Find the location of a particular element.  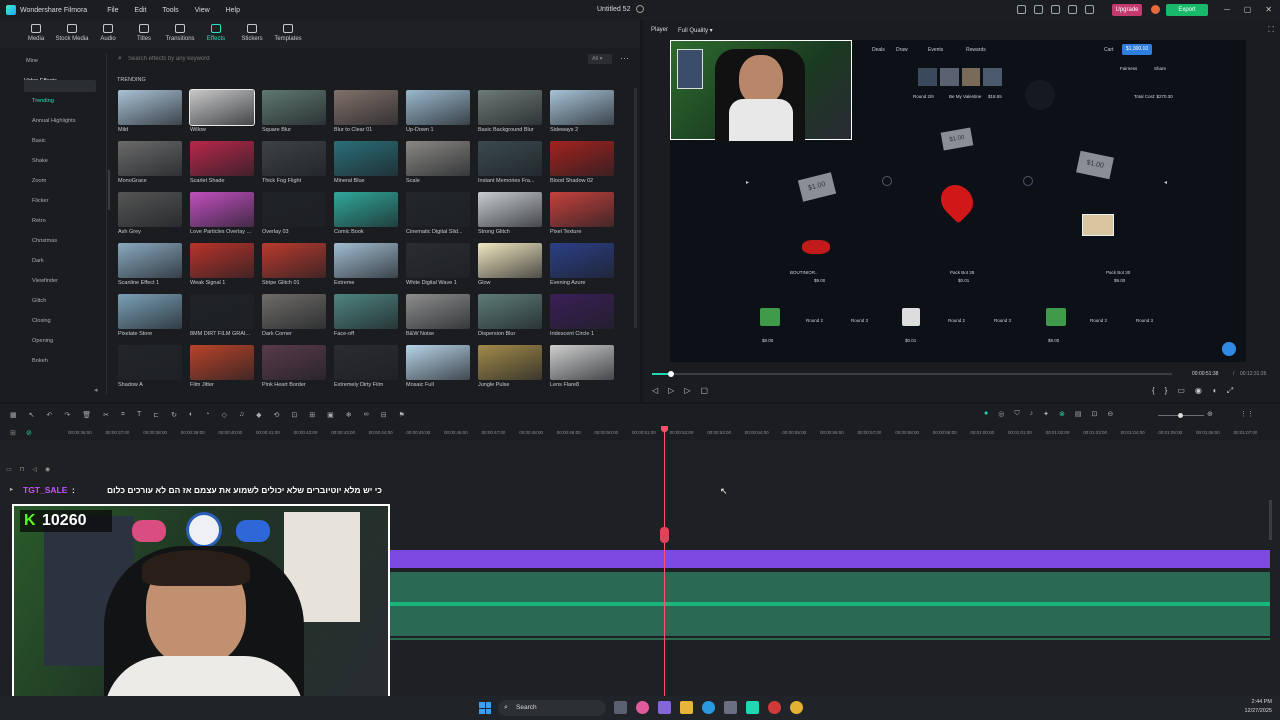

sidebar-item-mine: Mine is located at coordinates (32, 61).